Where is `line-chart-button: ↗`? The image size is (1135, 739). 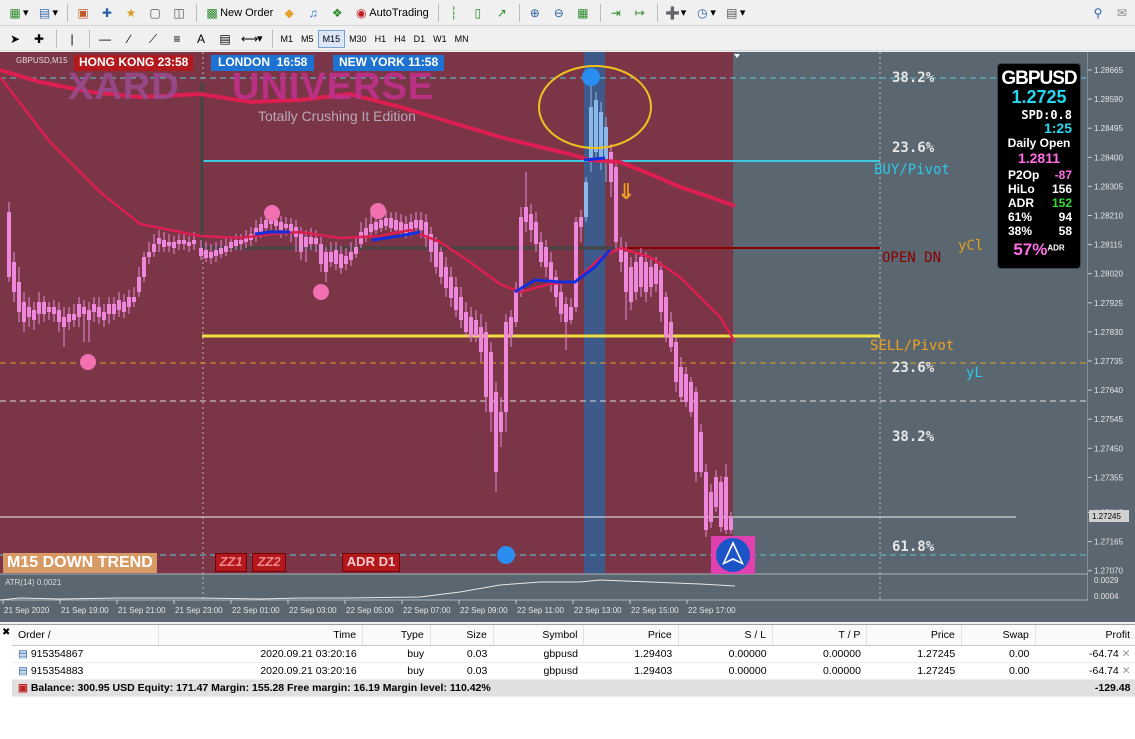
line-chart-button: ↗ is located at coordinates (502, 13).